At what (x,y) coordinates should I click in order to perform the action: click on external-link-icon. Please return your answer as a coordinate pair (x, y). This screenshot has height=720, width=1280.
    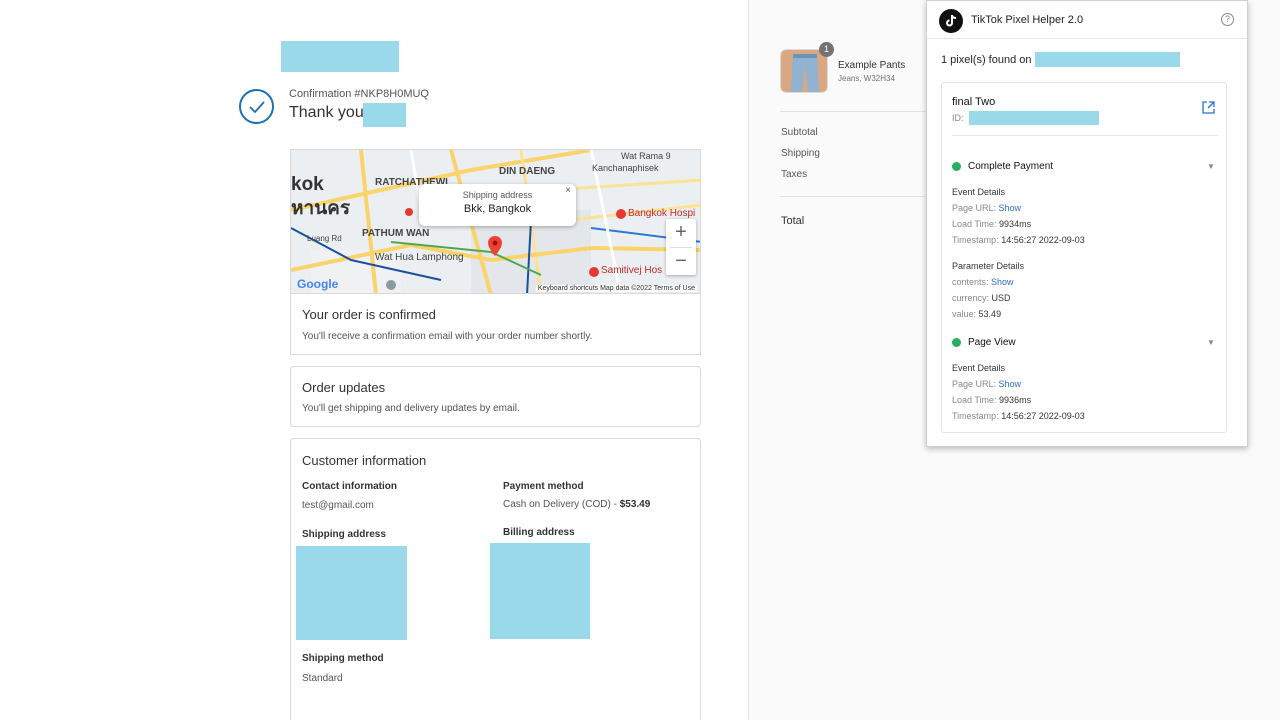
    Looking at the image, I should click on (1208, 110).